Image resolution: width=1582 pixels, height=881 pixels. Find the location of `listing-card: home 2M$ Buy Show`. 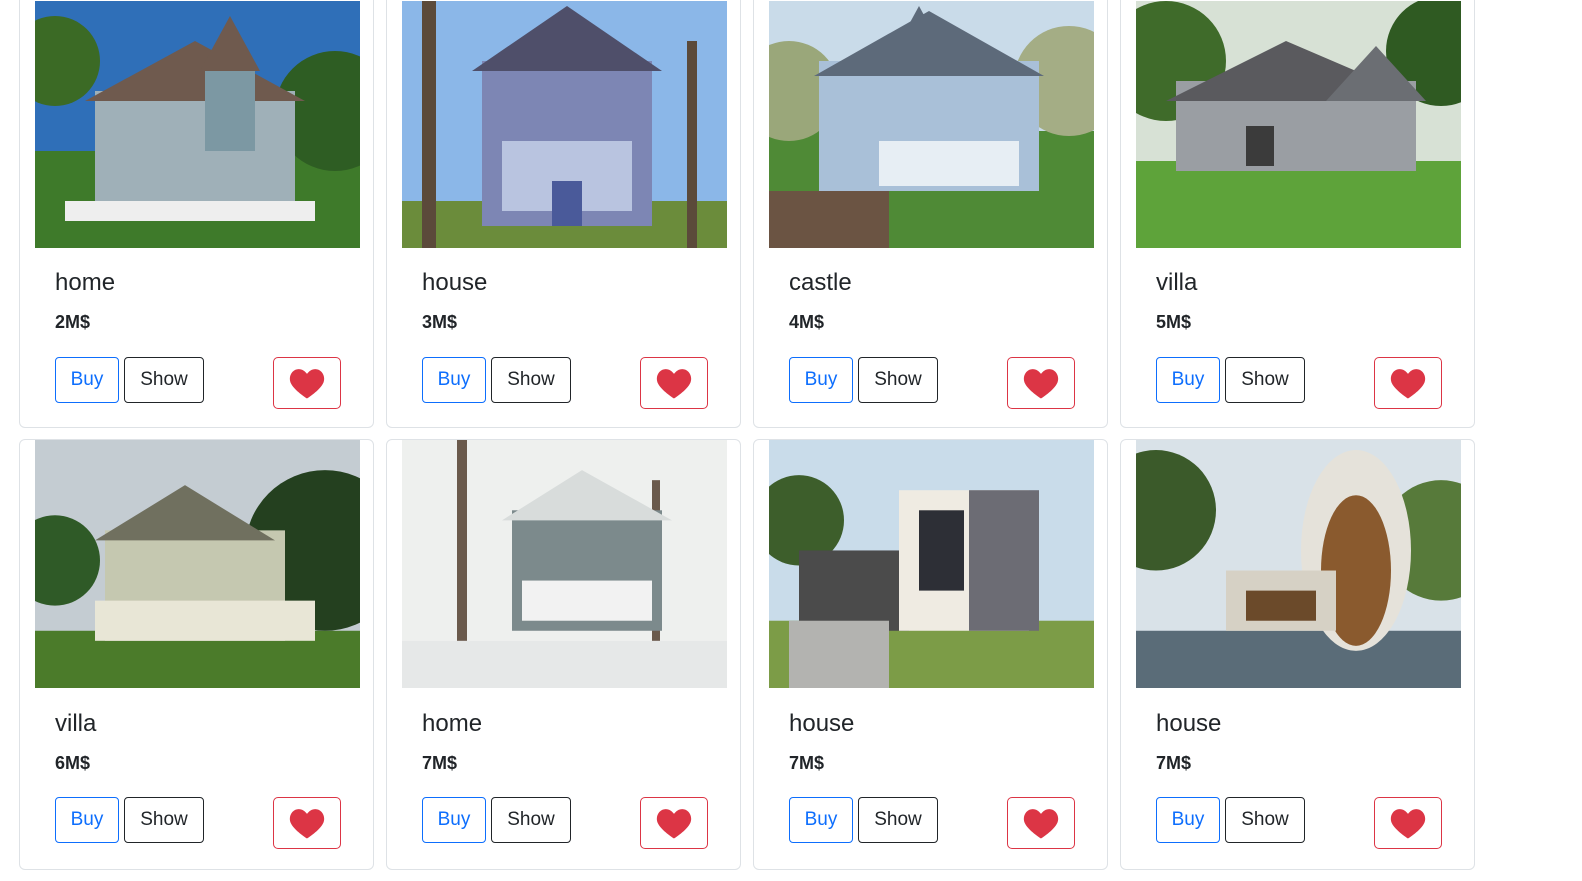

listing-card: home 2M$ Buy Show is located at coordinates (196, 214).